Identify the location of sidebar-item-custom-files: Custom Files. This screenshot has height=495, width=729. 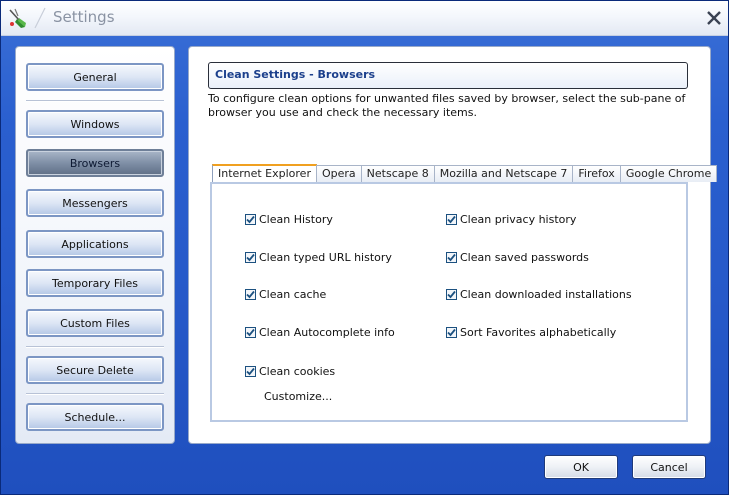
(95, 323).